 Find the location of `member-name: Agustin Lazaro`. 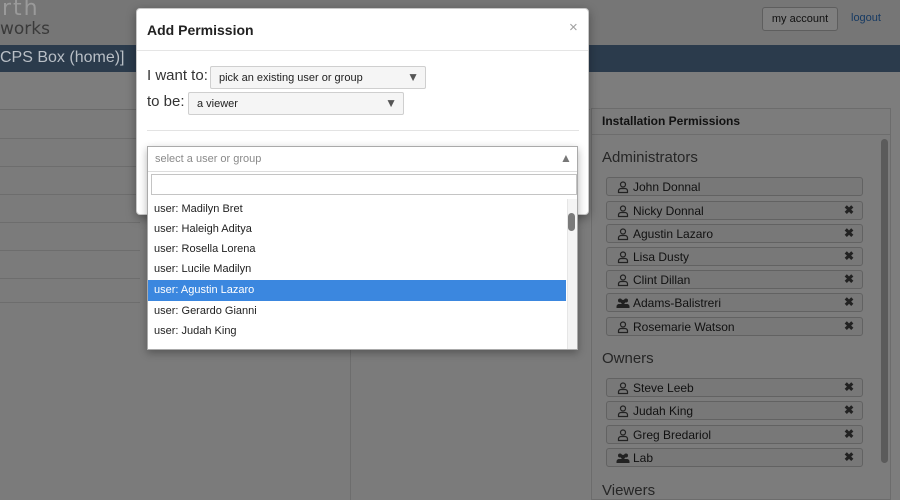

member-name: Agustin Lazaro is located at coordinates (673, 234).